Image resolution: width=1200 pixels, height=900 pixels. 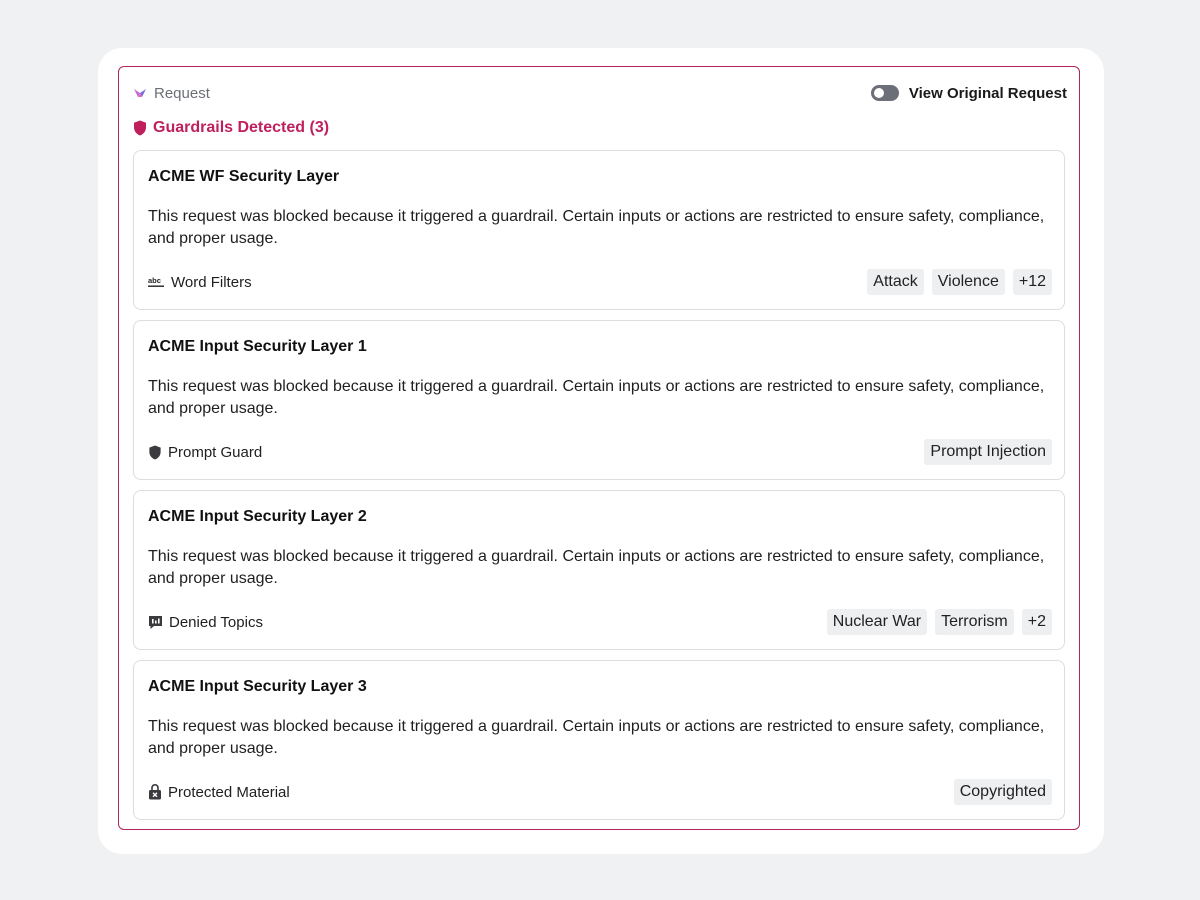 What do you see at coordinates (600, 622) in the screenshot?
I see `card-footer: Denied Topics Nuclear War Terrorism +2` at bounding box center [600, 622].